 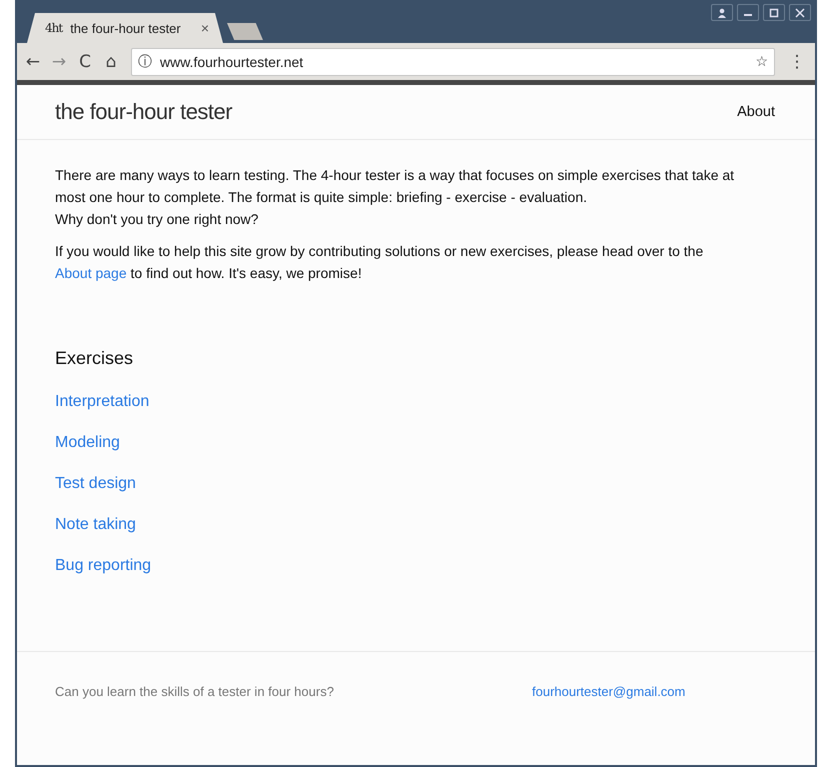 I want to click on browser-tab: 4ht the four-hour tester ×, so click(x=125, y=28).